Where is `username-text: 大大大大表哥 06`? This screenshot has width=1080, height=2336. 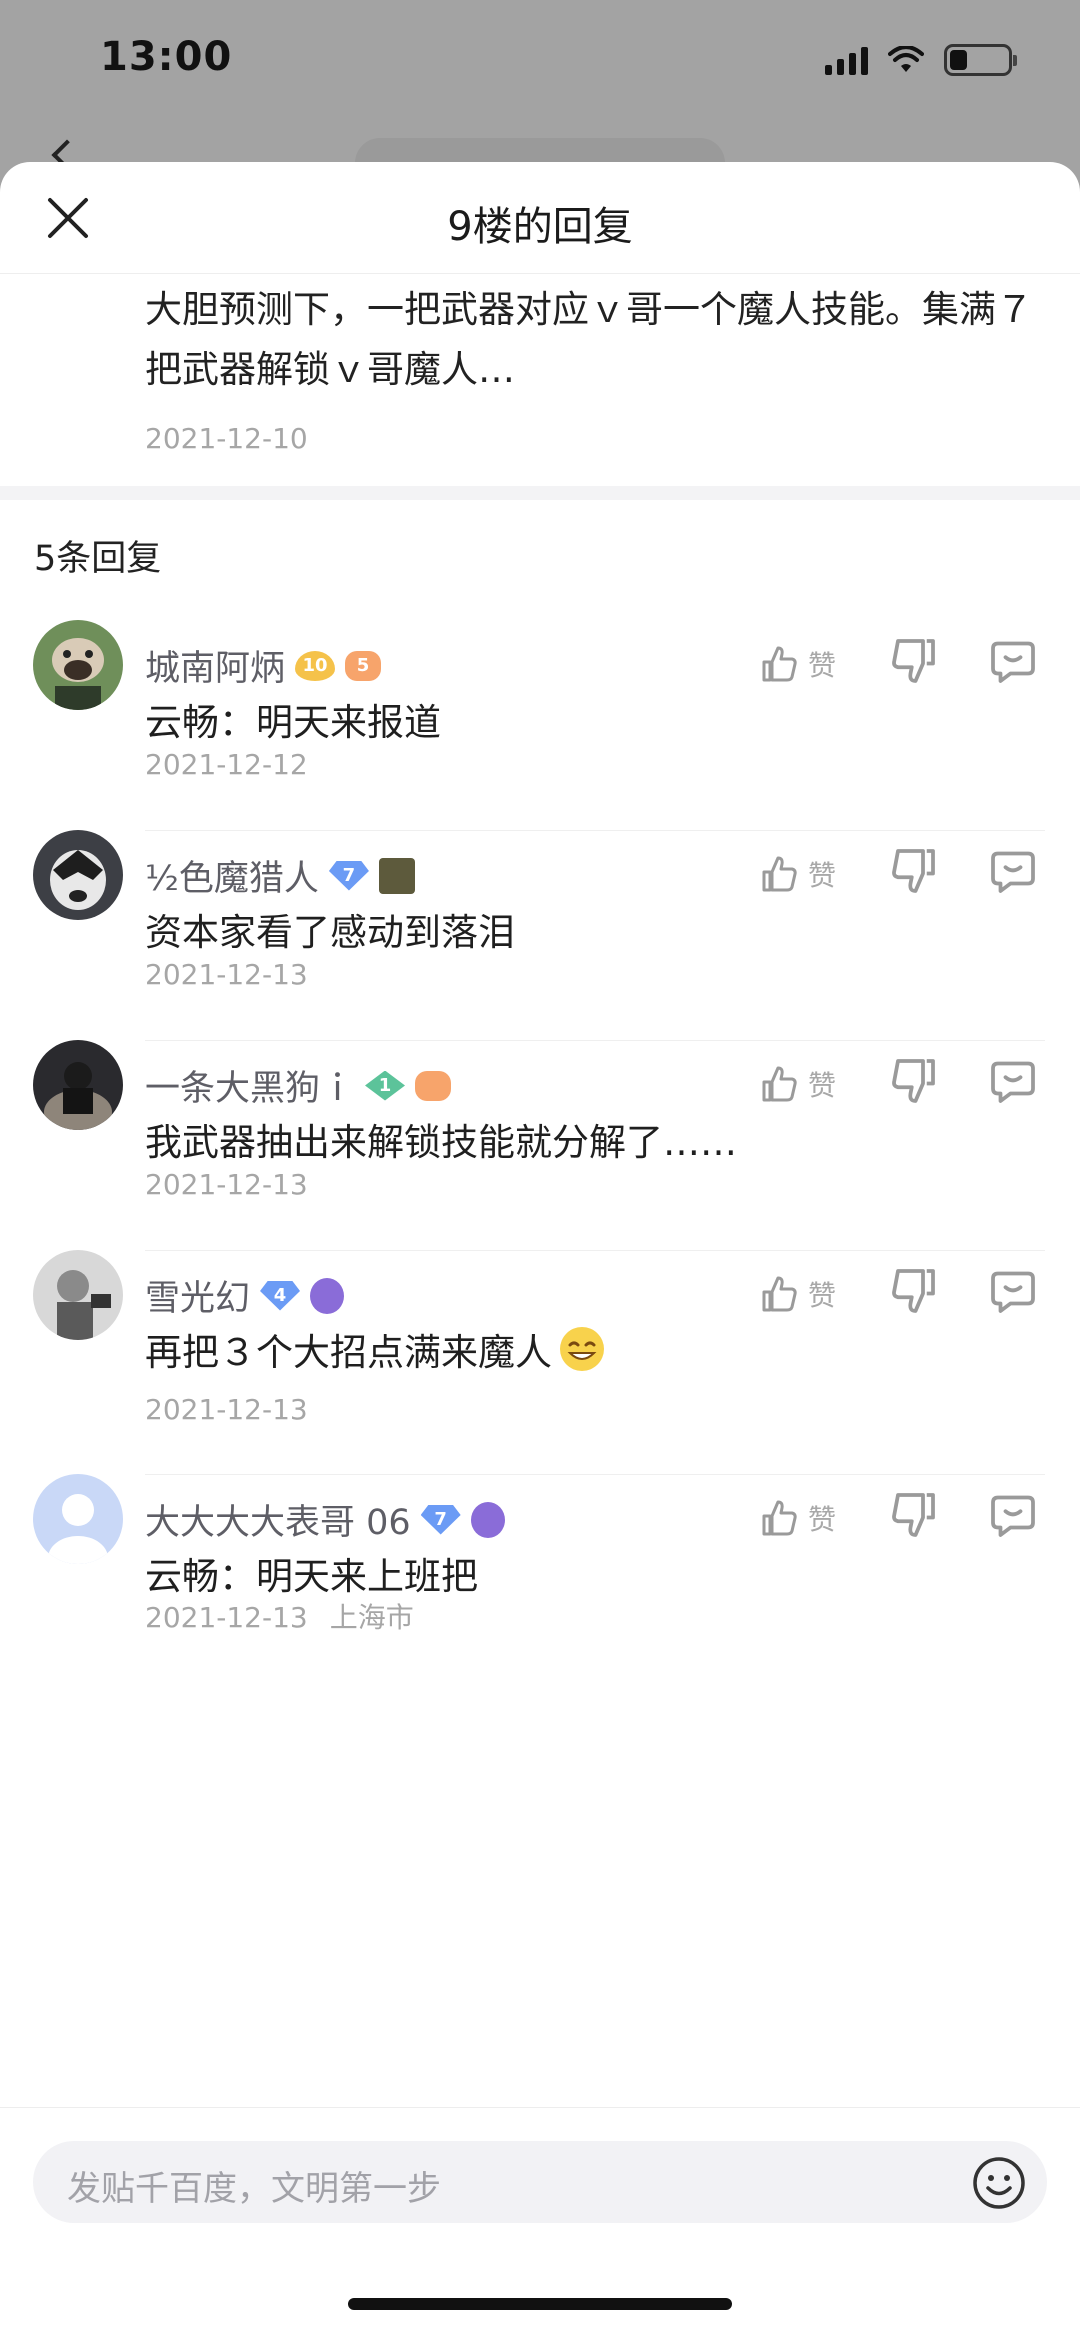
username-text: 大大大大表哥 06 is located at coordinates (278, 1523).